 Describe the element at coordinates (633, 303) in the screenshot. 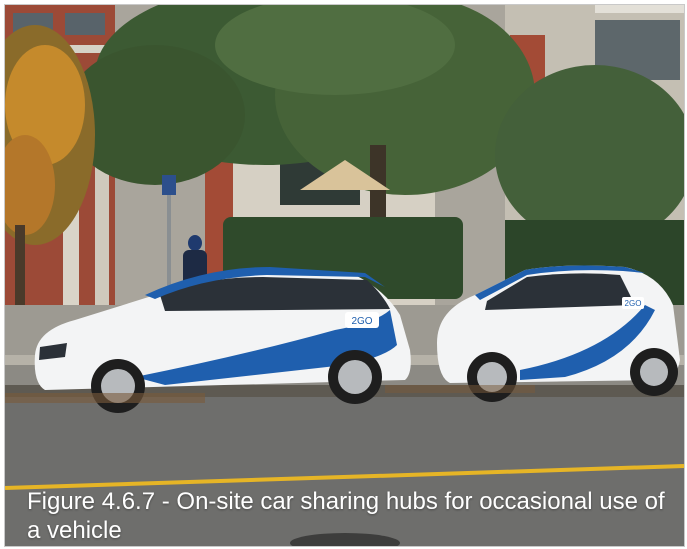

I see `car-decal-right: 2GO` at that location.